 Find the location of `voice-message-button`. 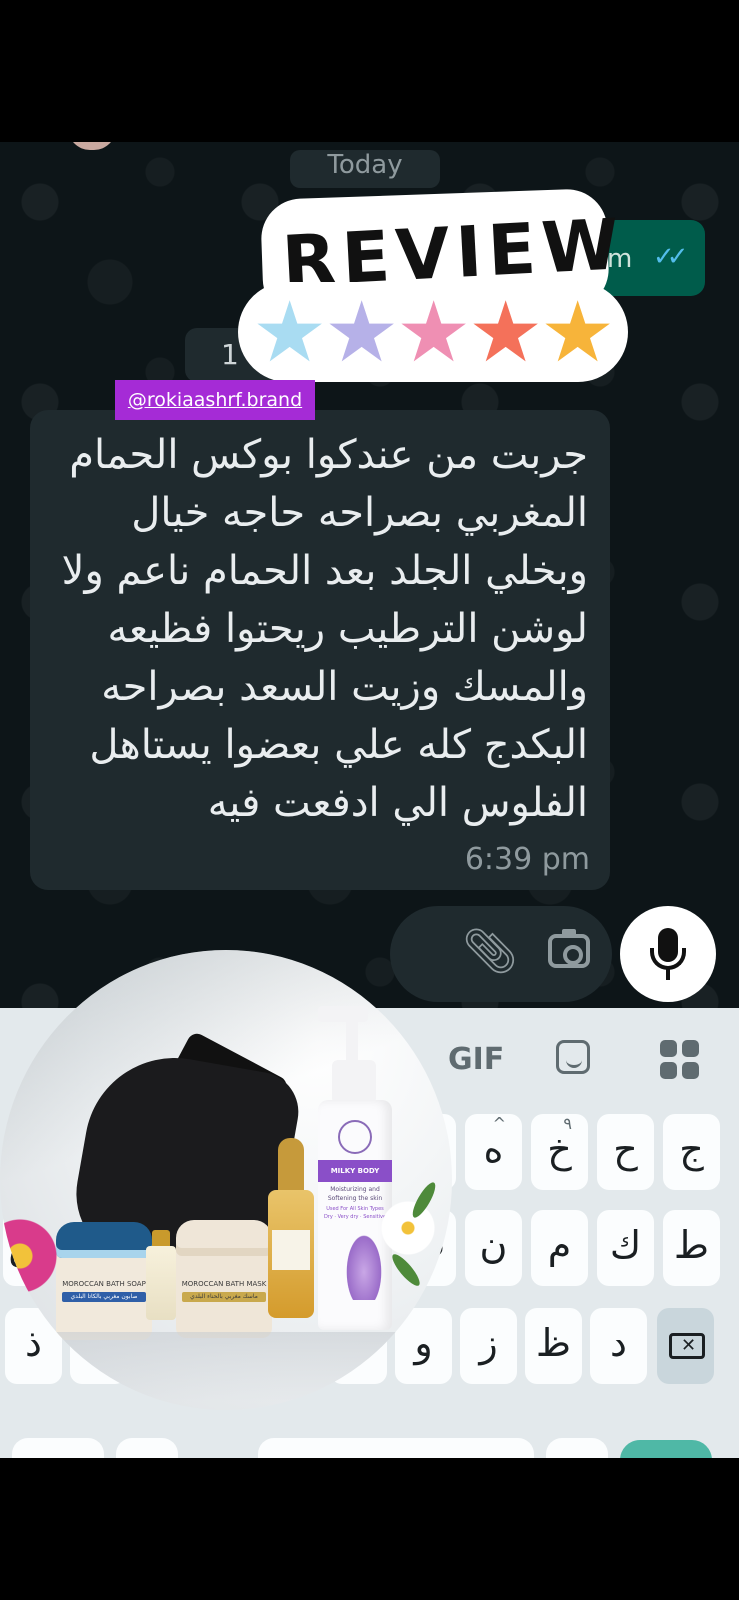

voice-message-button is located at coordinates (668, 954).